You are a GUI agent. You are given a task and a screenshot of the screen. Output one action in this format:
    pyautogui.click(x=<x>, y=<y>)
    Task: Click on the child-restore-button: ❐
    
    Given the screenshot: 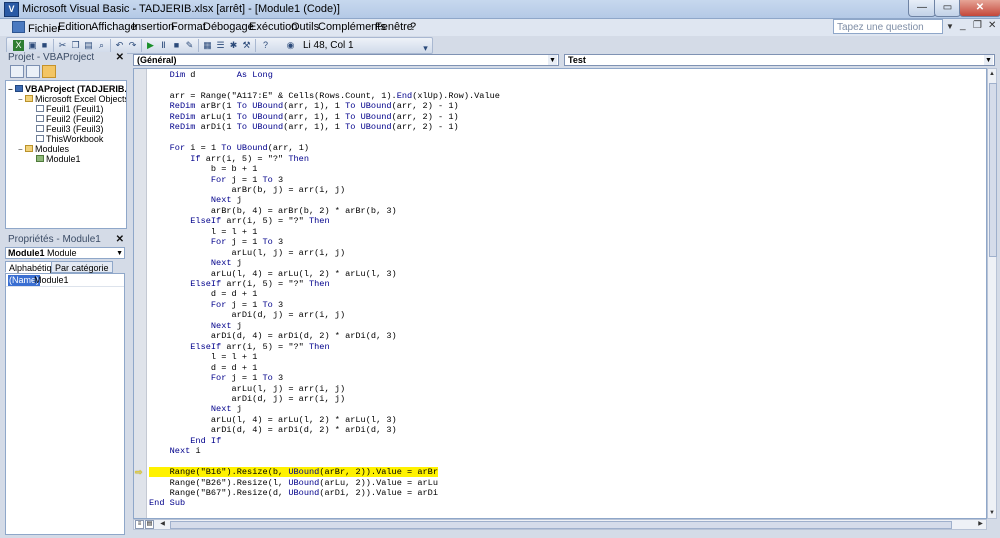 What is the action you would take?
    pyautogui.click(x=977, y=25)
    